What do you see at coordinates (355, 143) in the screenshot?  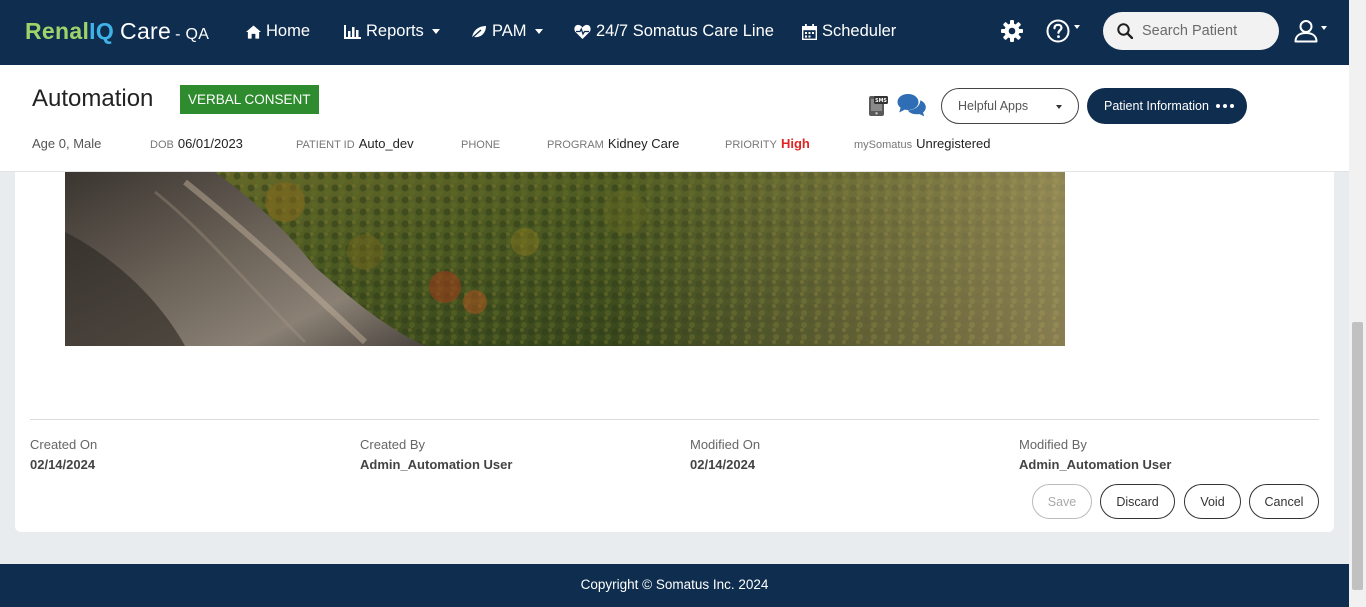 I see `meta-patient-id: PATIENT ID Auto_dev` at bounding box center [355, 143].